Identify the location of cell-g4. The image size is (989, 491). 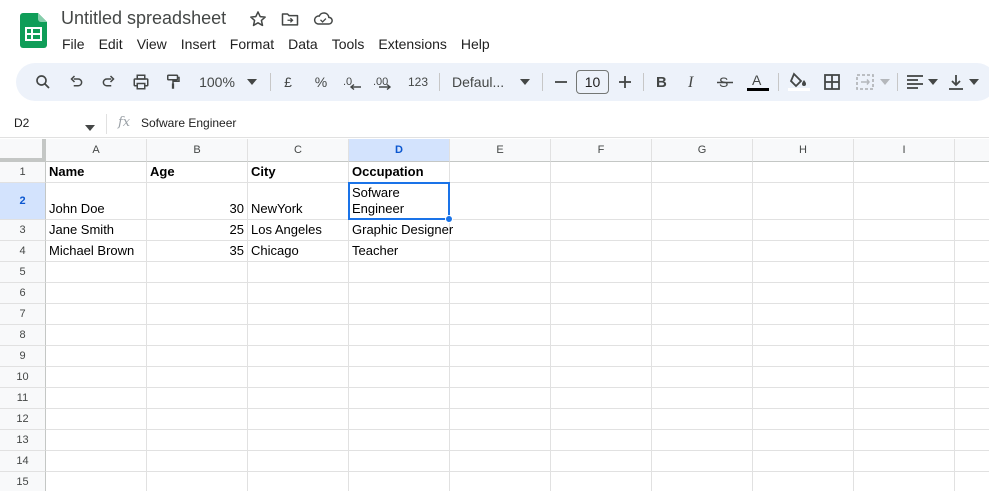
(702, 251).